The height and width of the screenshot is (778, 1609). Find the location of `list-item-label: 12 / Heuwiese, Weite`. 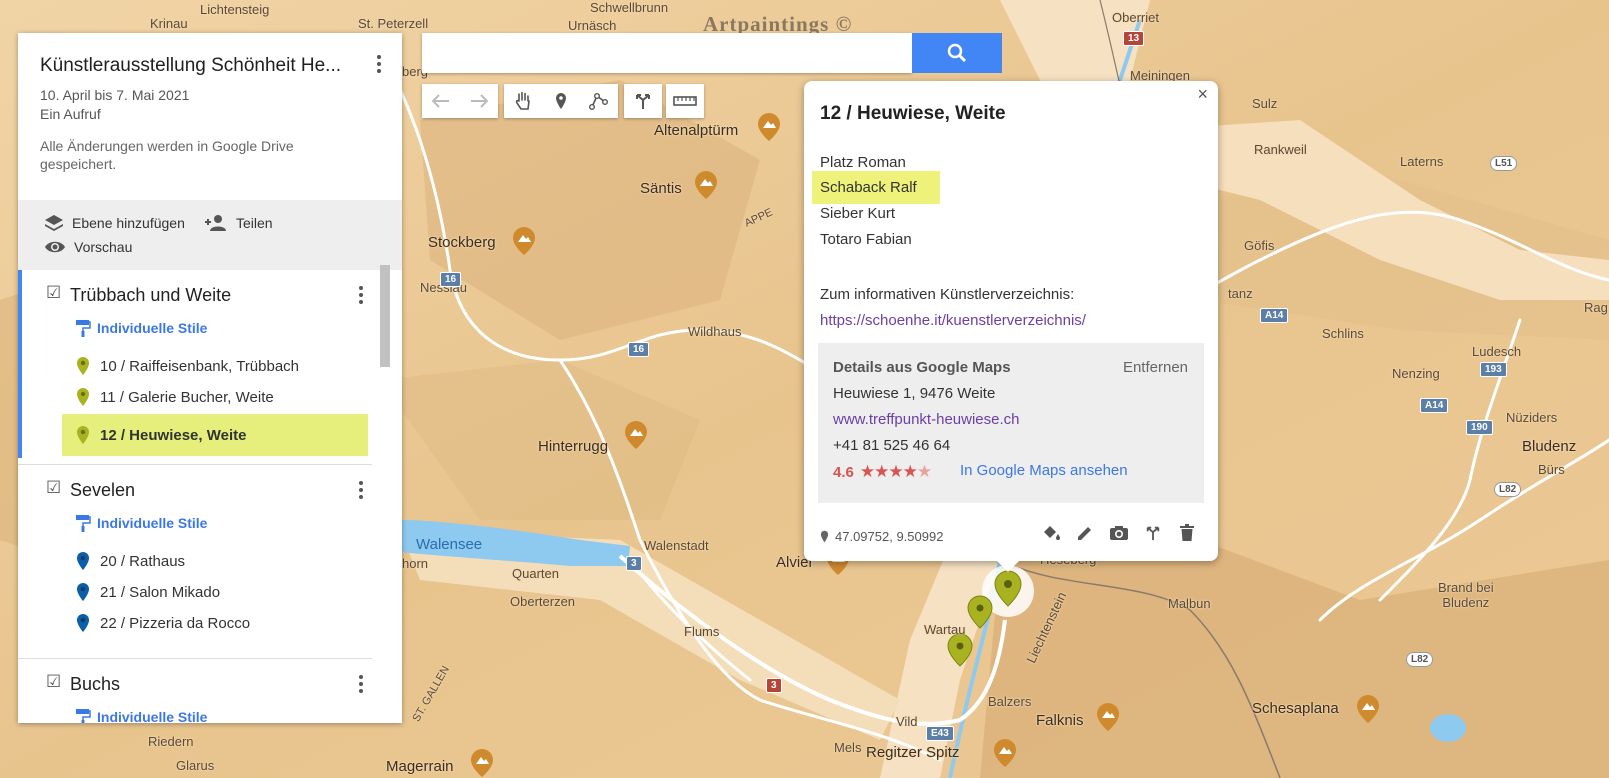

list-item-label: 12 / Heuwiese, Weite is located at coordinates (173, 435).